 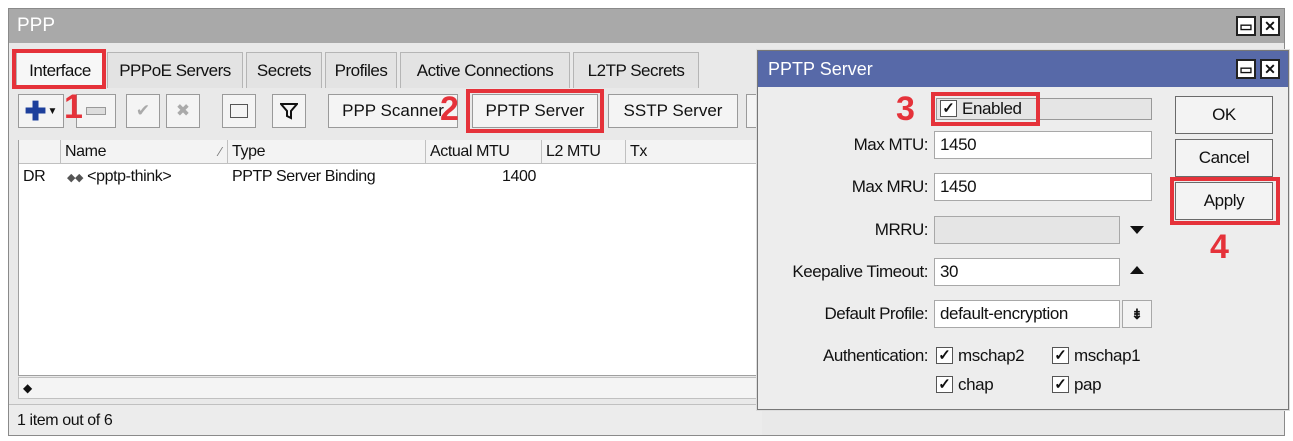 I want to click on mschap2-checkbox: ✓, so click(x=944, y=355).